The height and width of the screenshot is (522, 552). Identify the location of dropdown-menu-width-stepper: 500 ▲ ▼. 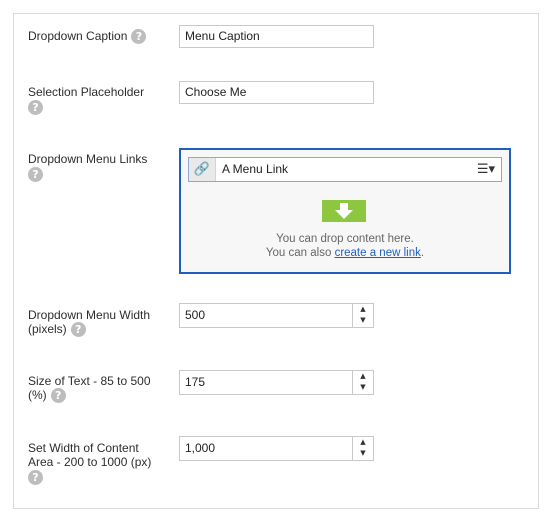
(276, 315).